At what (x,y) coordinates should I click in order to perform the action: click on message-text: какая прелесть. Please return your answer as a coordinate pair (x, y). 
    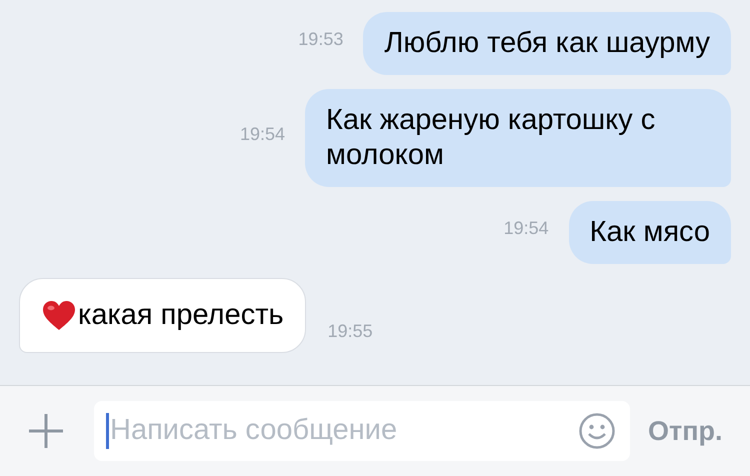
    Looking at the image, I should click on (181, 315).